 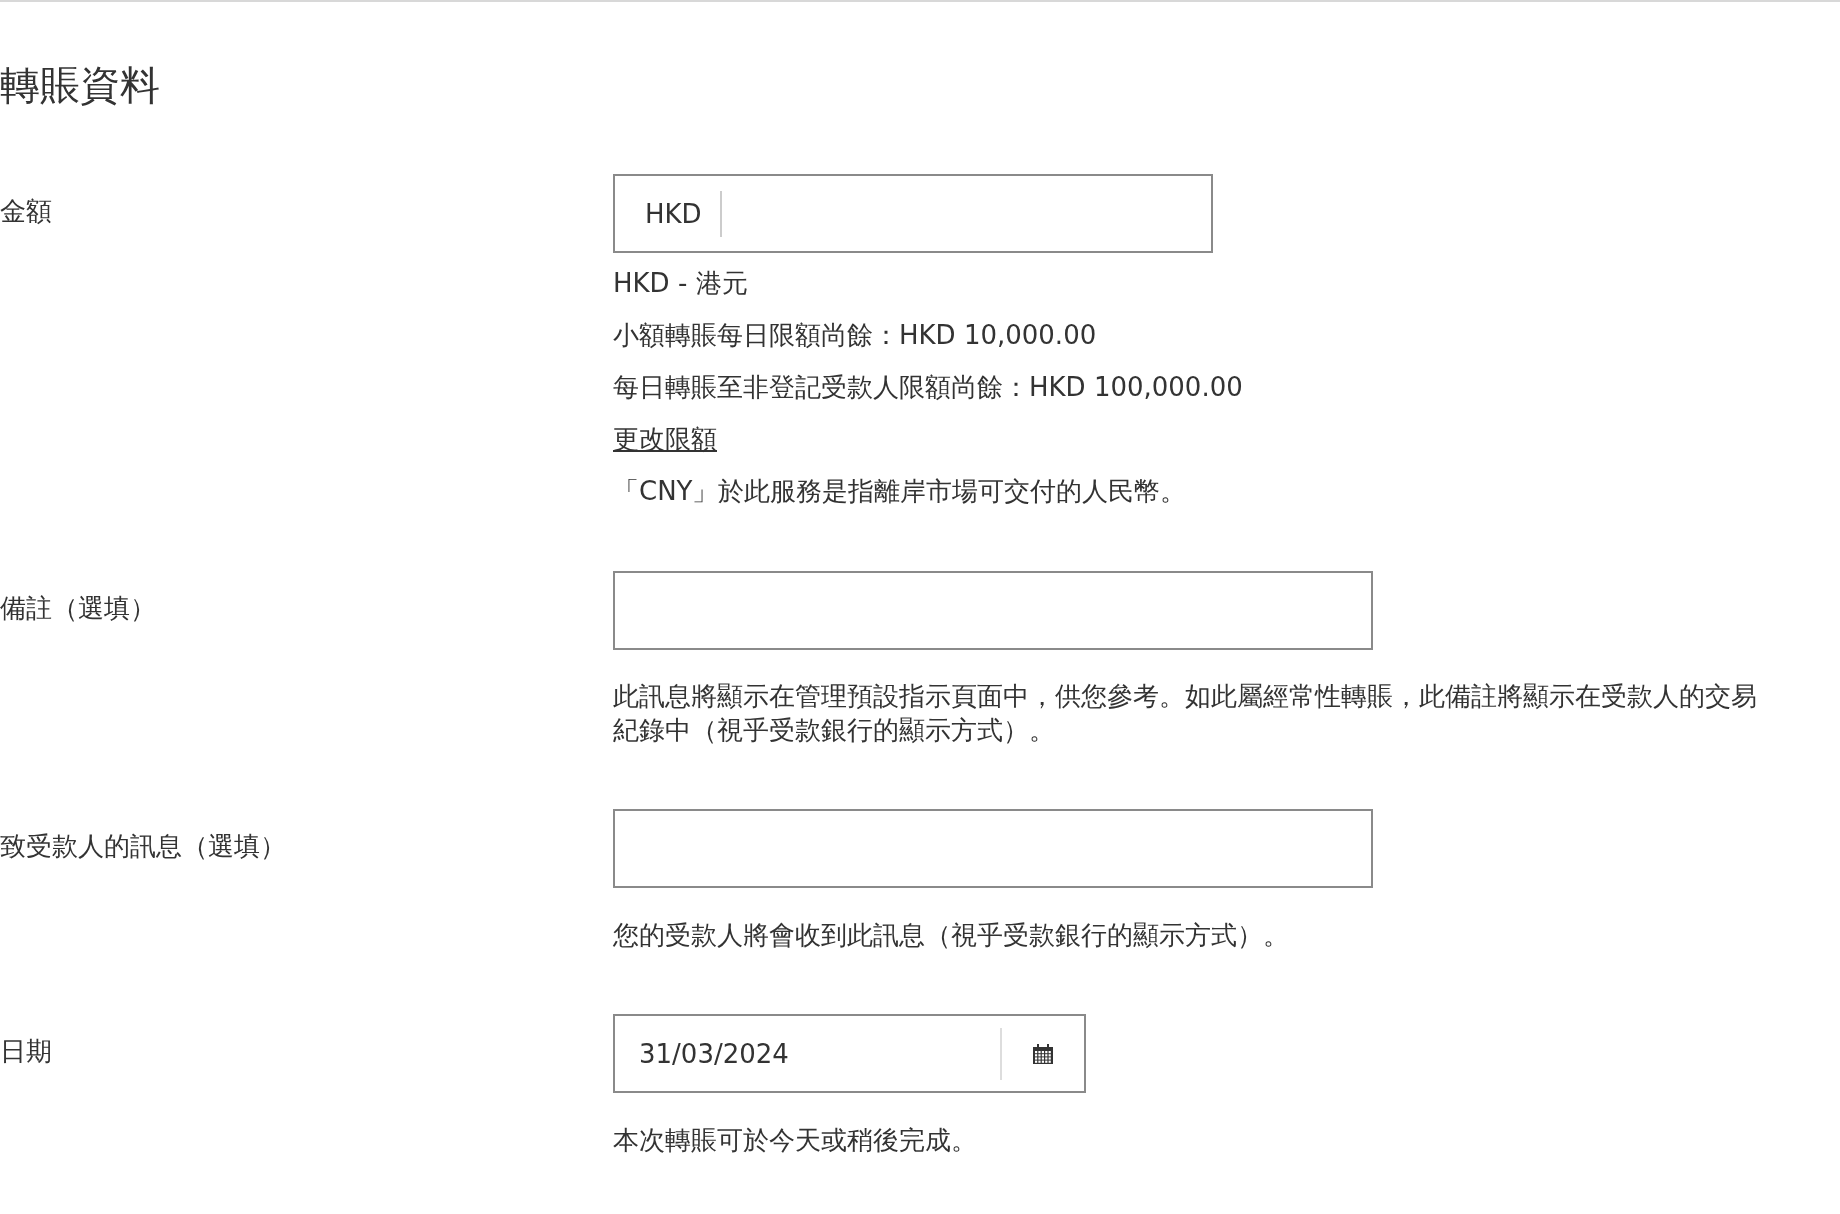 What do you see at coordinates (668, 213) in the screenshot?
I see `currency-prefix: HKD` at bounding box center [668, 213].